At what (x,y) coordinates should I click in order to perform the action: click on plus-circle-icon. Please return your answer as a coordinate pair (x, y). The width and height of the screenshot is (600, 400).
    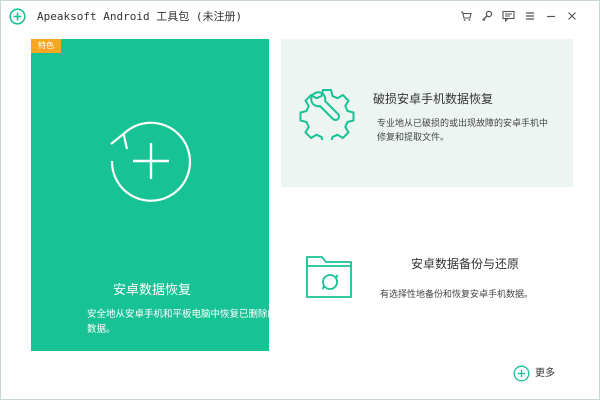
    Looking at the image, I should click on (521, 373).